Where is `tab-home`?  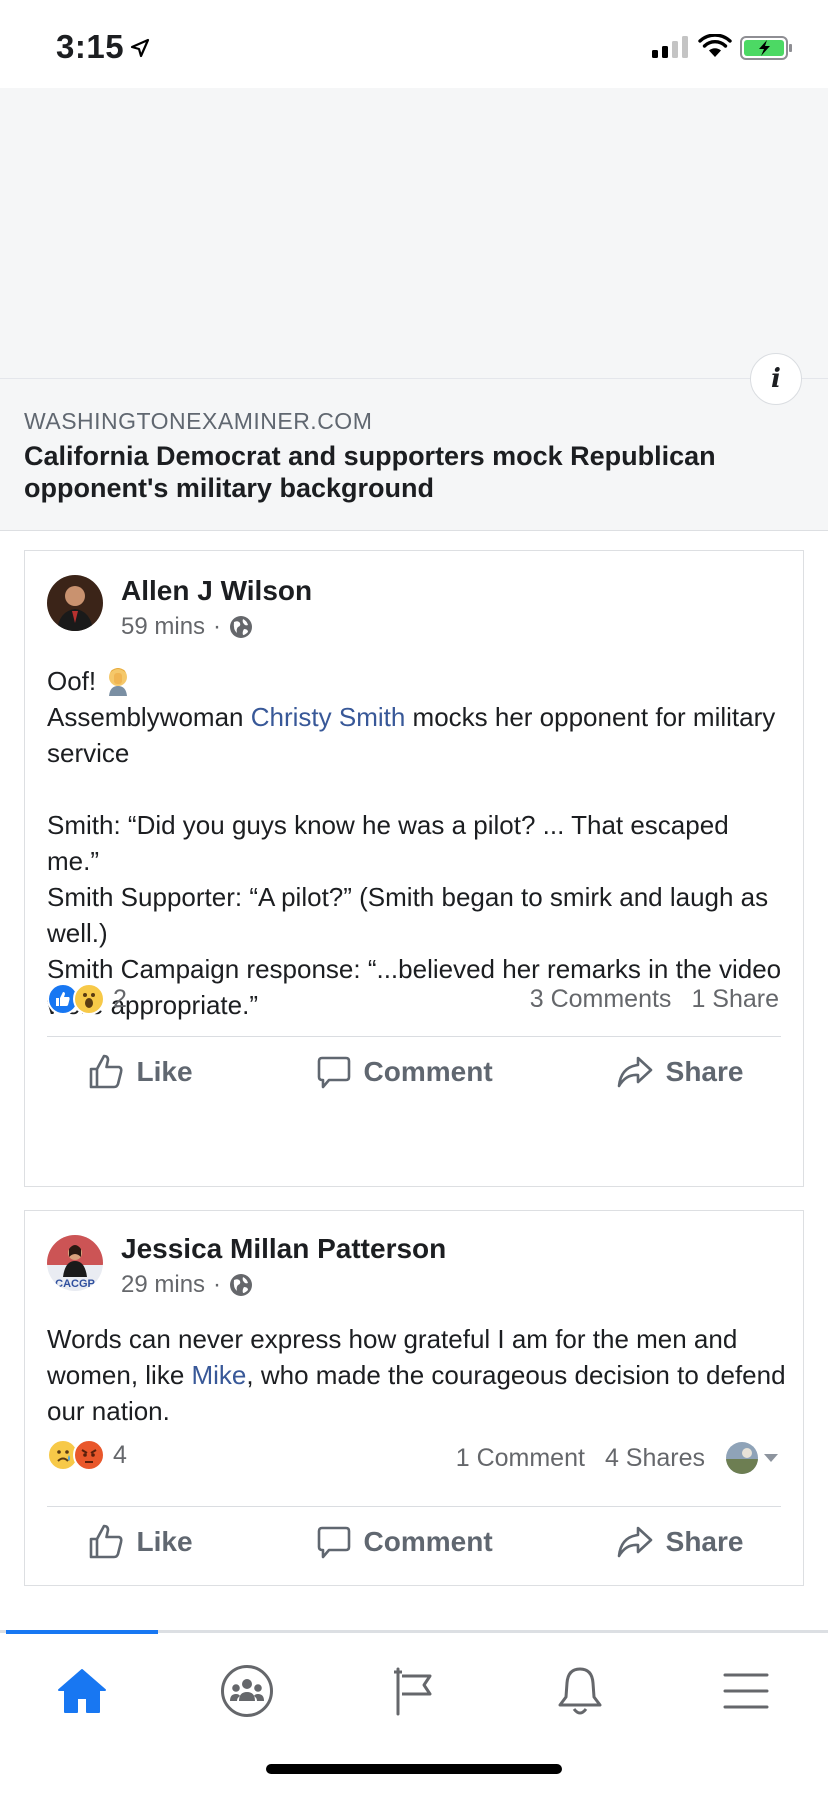 tab-home is located at coordinates (82, 1691).